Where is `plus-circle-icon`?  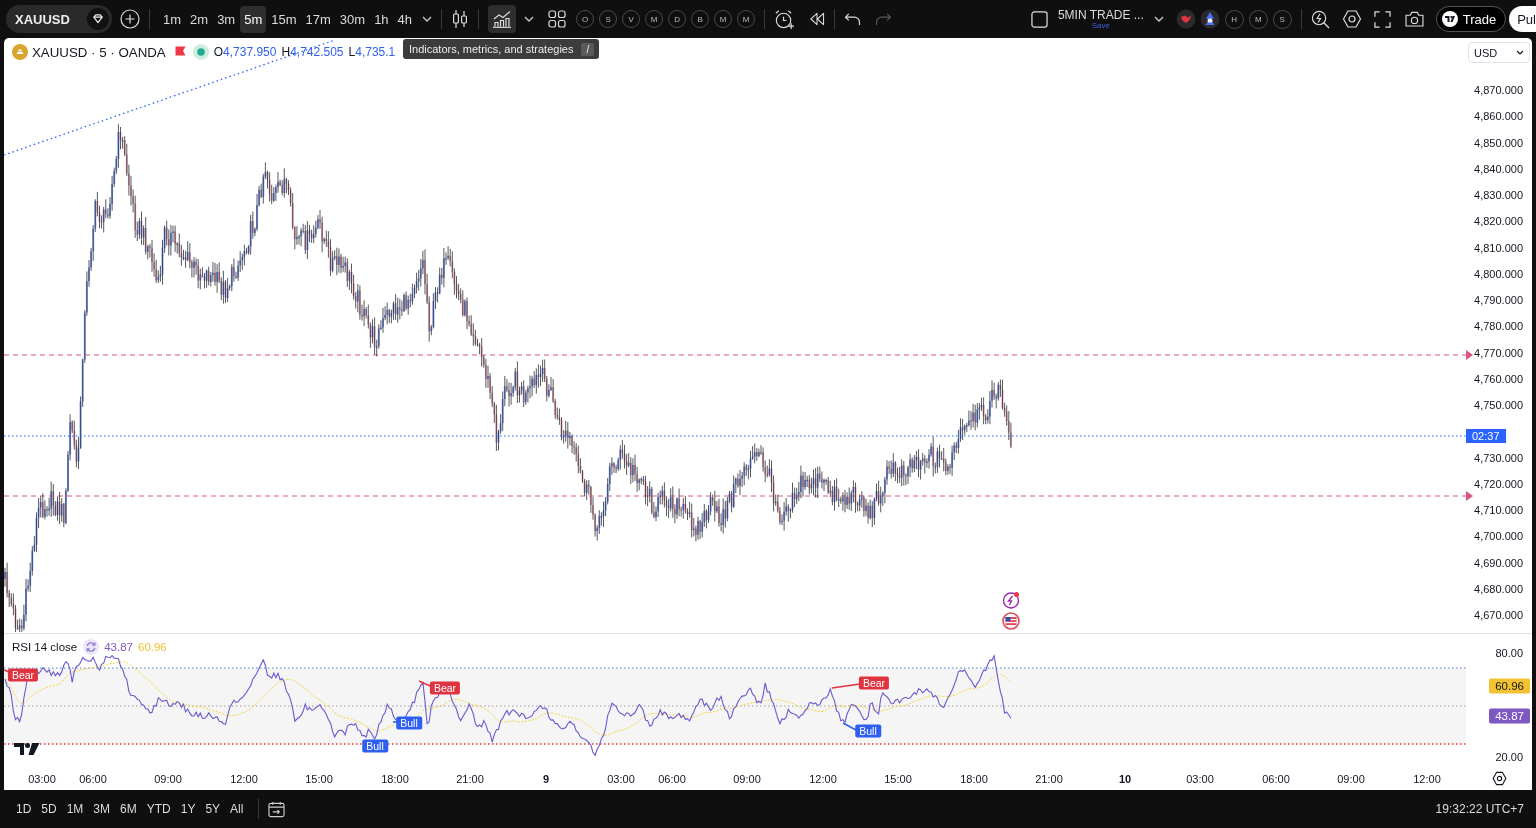
plus-circle-icon is located at coordinates (130, 19).